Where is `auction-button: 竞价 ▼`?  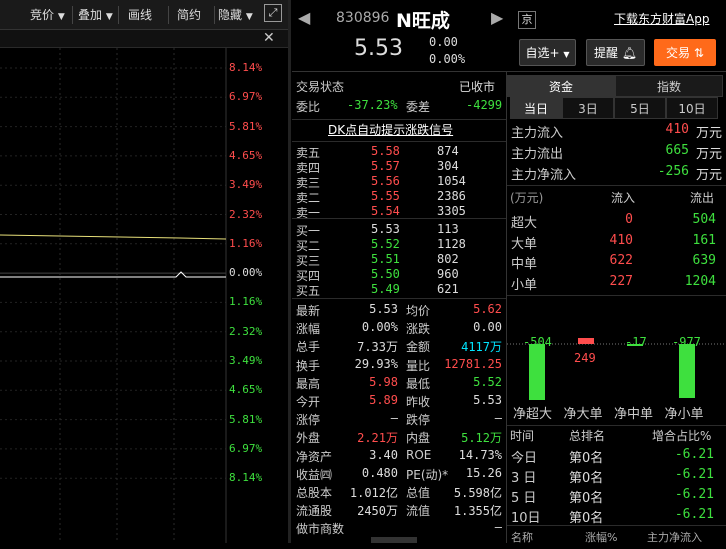
auction-button: 竞价 ▼ is located at coordinates (47, 15).